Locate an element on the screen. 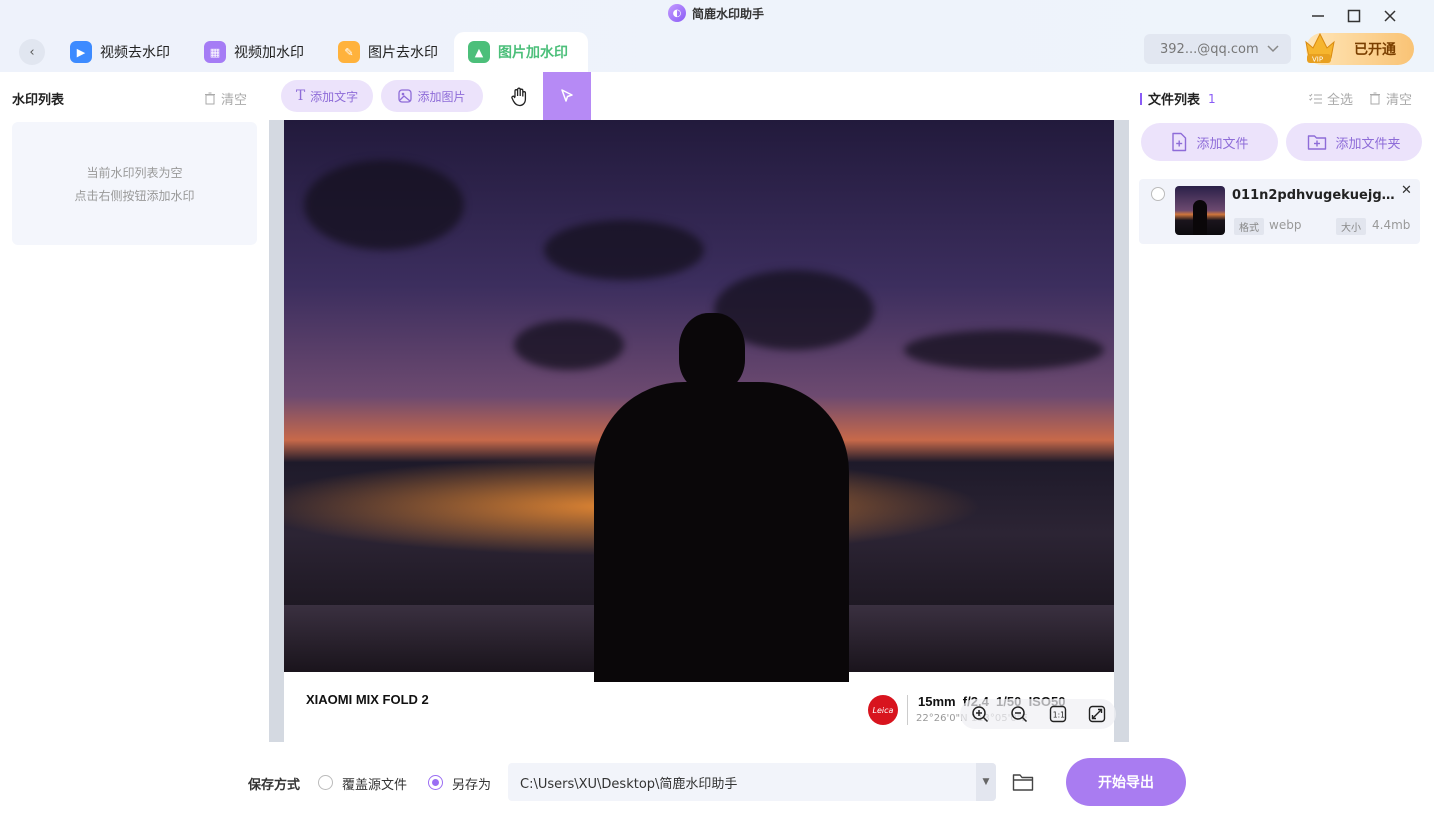  tab-video-remove-watermark: ▶ 视频去水印 is located at coordinates (120, 52).